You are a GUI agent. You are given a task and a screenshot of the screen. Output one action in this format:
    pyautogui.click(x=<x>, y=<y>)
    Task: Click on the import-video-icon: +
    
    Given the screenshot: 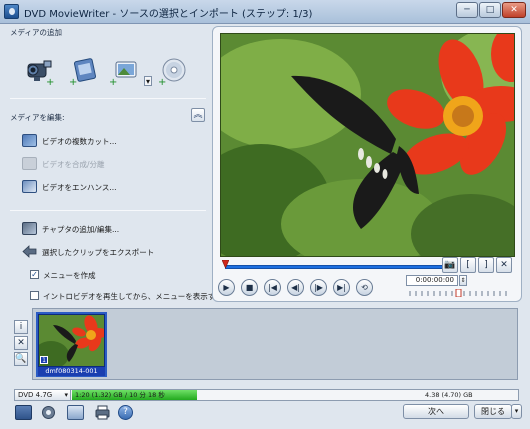 What is the action you would take?
    pyautogui.click(x=85, y=72)
    